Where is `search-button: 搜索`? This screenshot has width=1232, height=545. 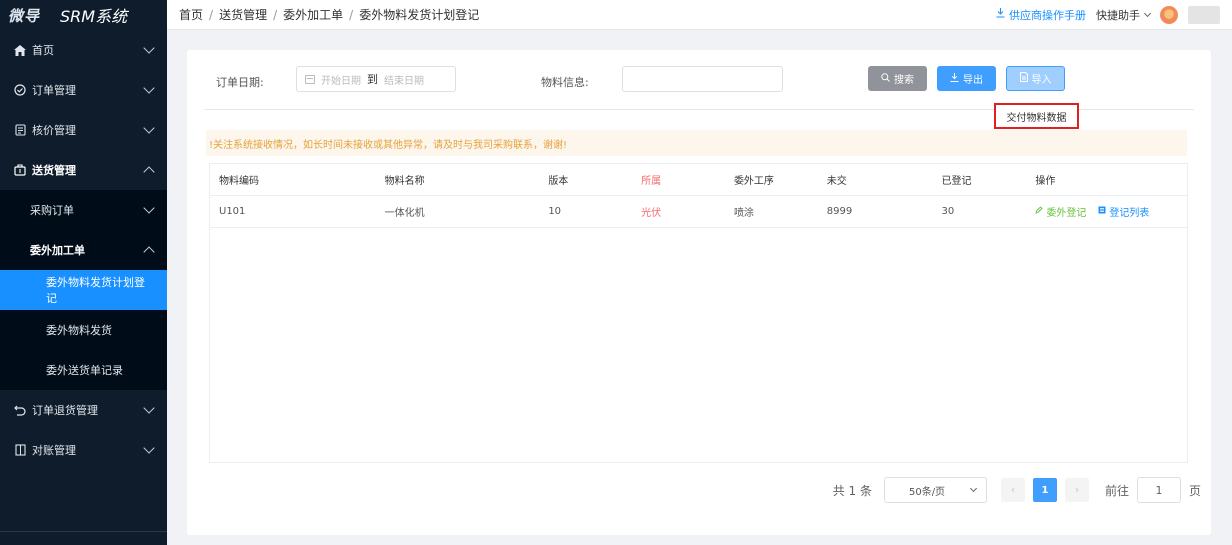
search-button: 搜索 is located at coordinates (897, 78).